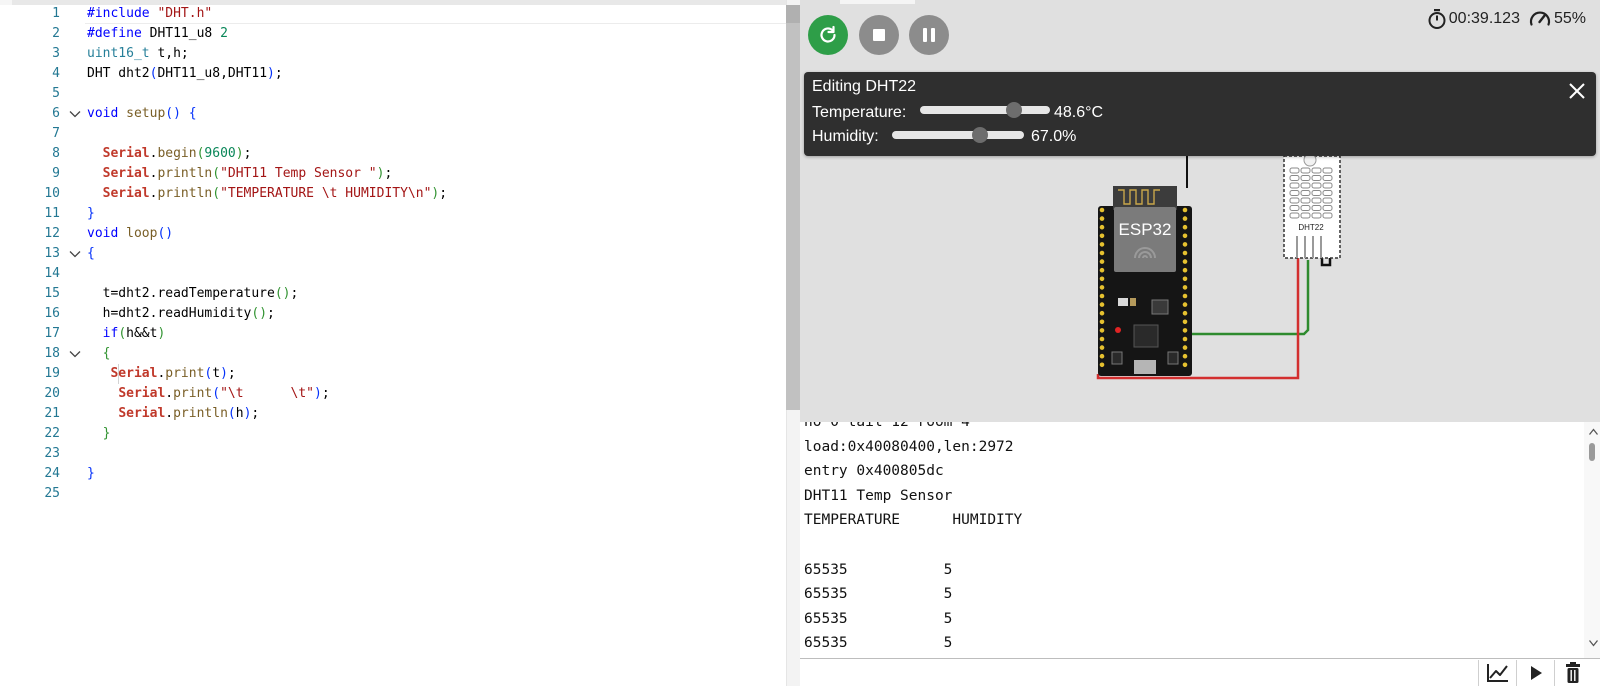 This screenshot has height=686, width=1600. Describe the element at coordinates (393, 214) in the screenshot. I see `code-line: 11}` at that location.